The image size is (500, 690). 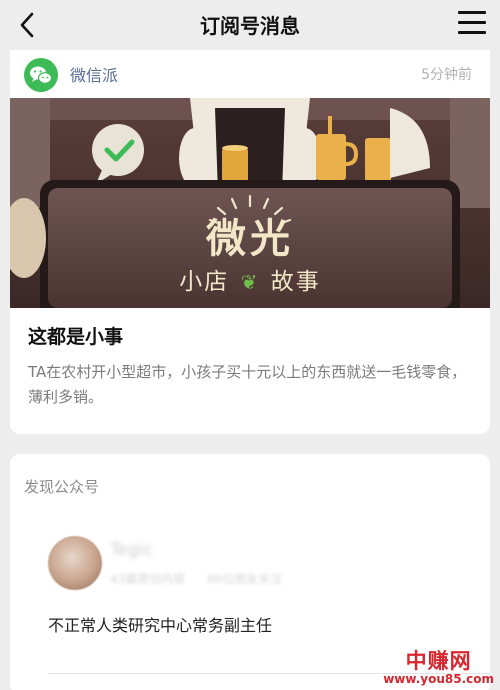 I want to click on nav-bar: 订阅号消息, so click(x=250, y=25).